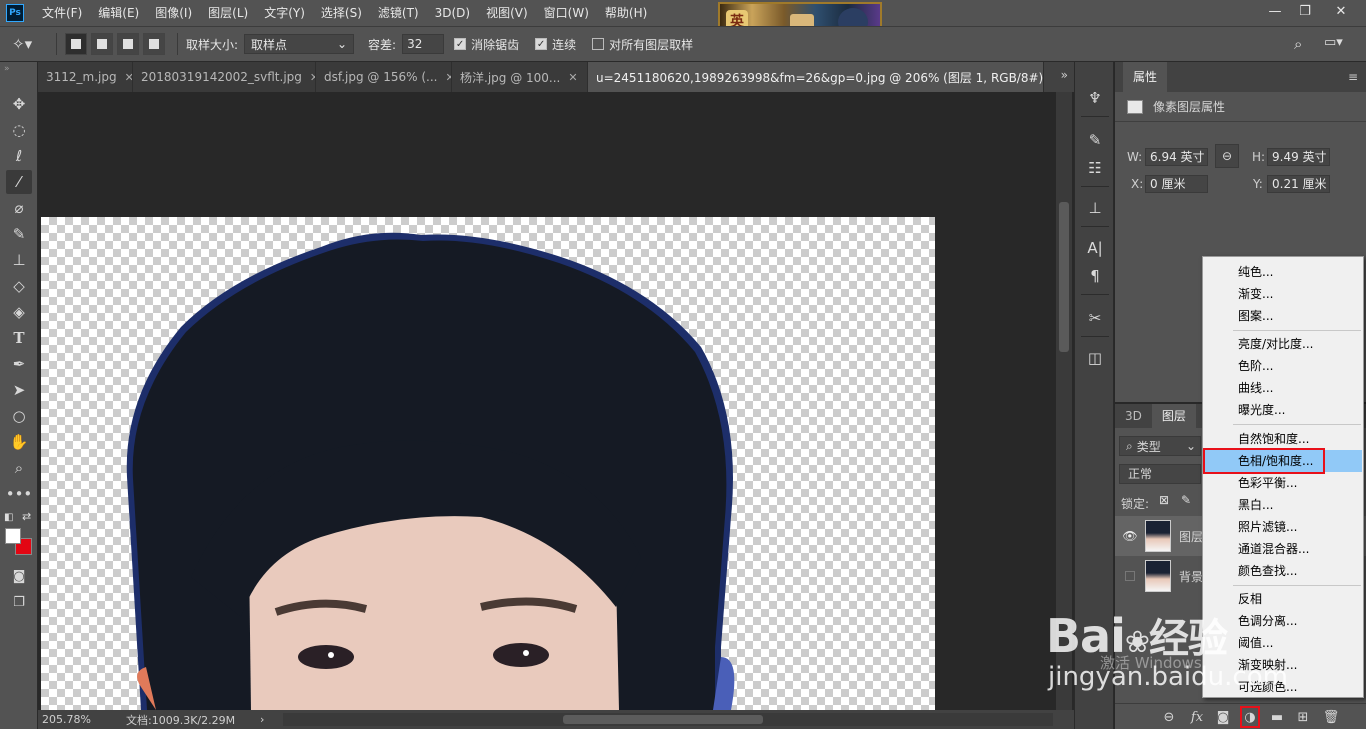 Image resolution: width=1366 pixels, height=729 pixels. What do you see at coordinates (7, 69) in the screenshot?
I see `collapse-arrows-icon: »` at bounding box center [7, 69].